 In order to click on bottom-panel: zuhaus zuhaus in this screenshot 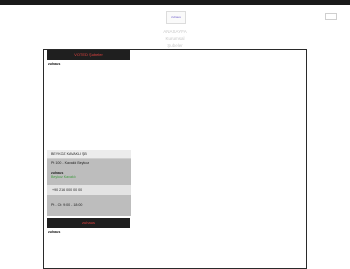, I will do `click(88, 227)`.